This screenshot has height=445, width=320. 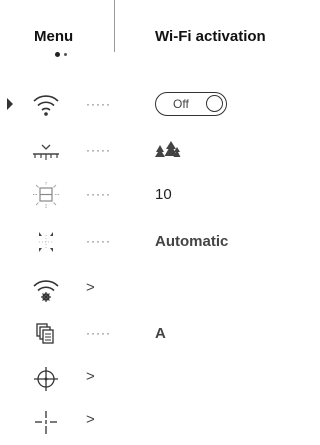 I want to click on illuminator-icon, so click(x=46, y=195).